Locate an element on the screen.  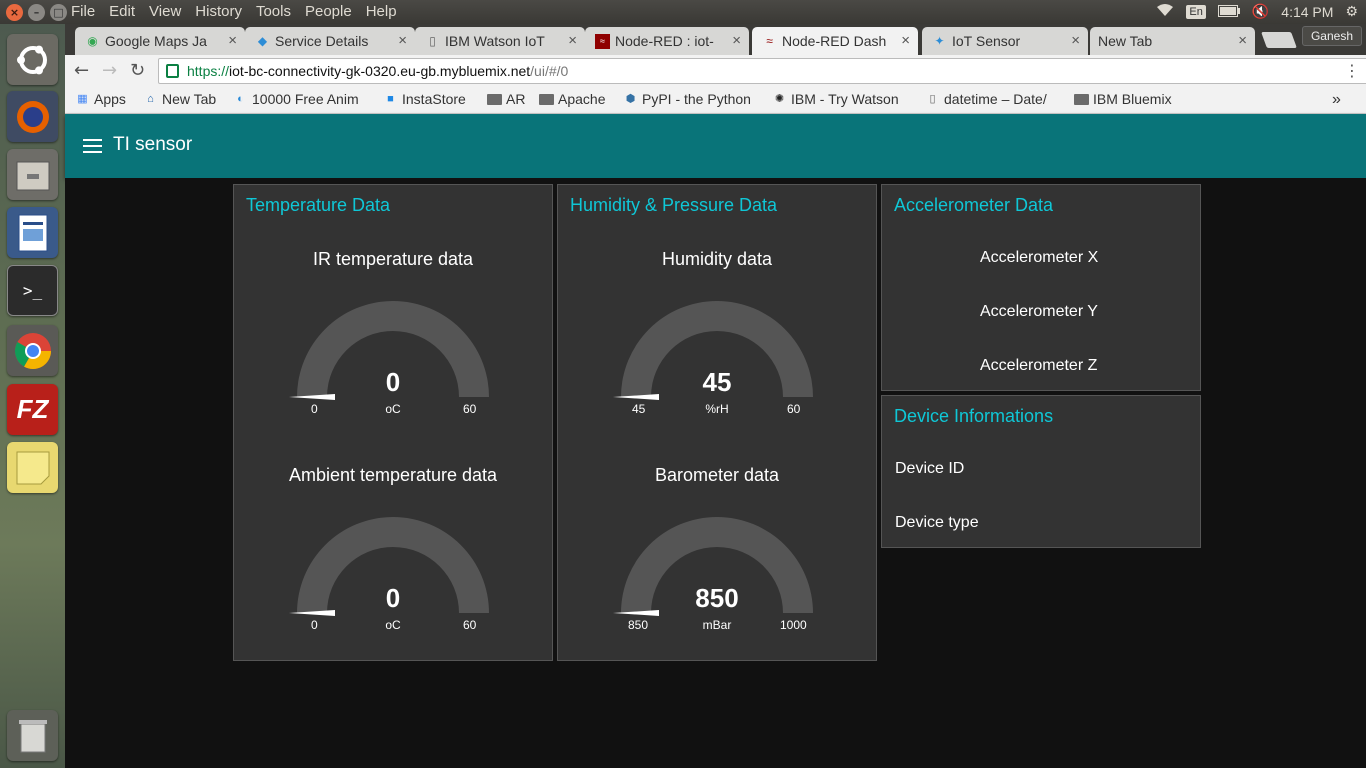
bookmark-ibm-watson: ✺ IBM - Try Watson is located at coordinates (835, 99).